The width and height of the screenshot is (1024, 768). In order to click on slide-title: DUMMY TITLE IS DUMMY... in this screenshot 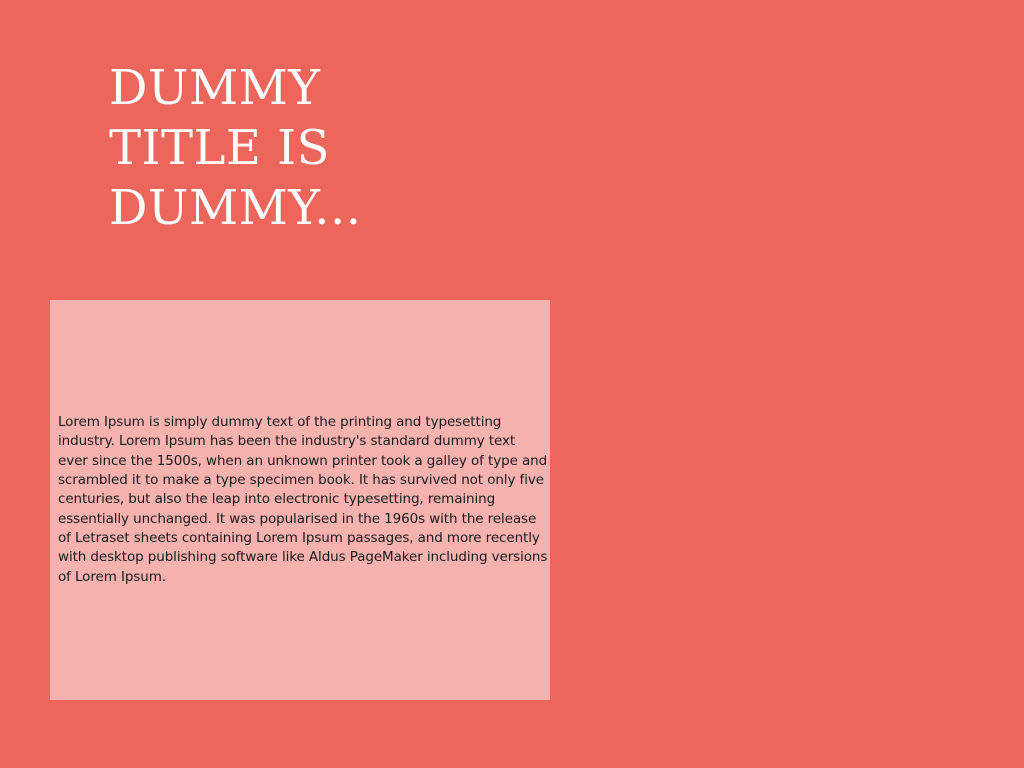, I will do `click(319, 148)`.